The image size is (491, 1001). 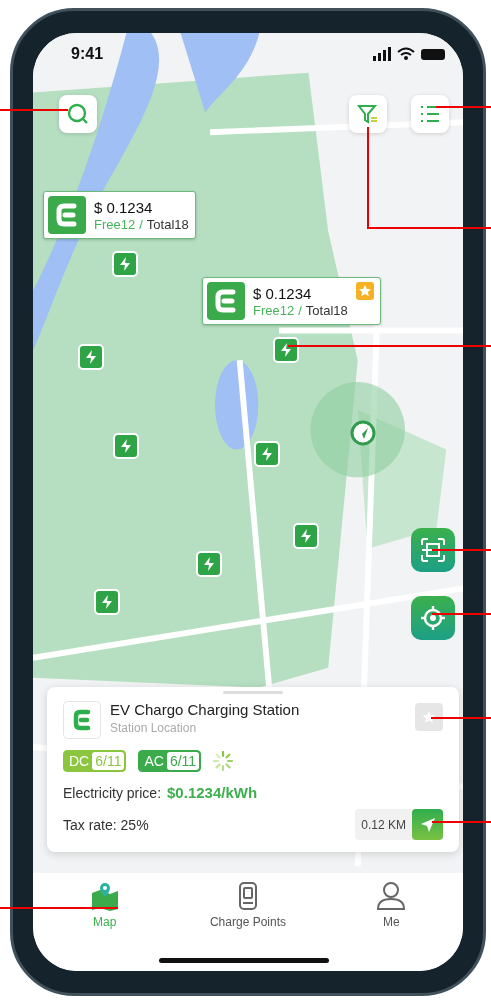 What do you see at coordinates (170, 761) in the screenshot?
I see `connector-badge: AC 6/11` at bounding box center [170, 761].